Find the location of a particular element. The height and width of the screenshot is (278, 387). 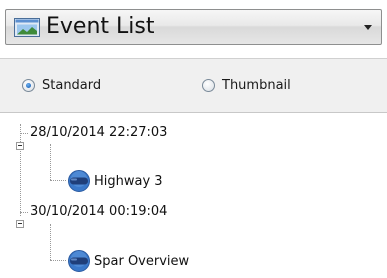

tree-node-event-1: 28/10/2014 22:27:03 is located at coordinates (100, 137).